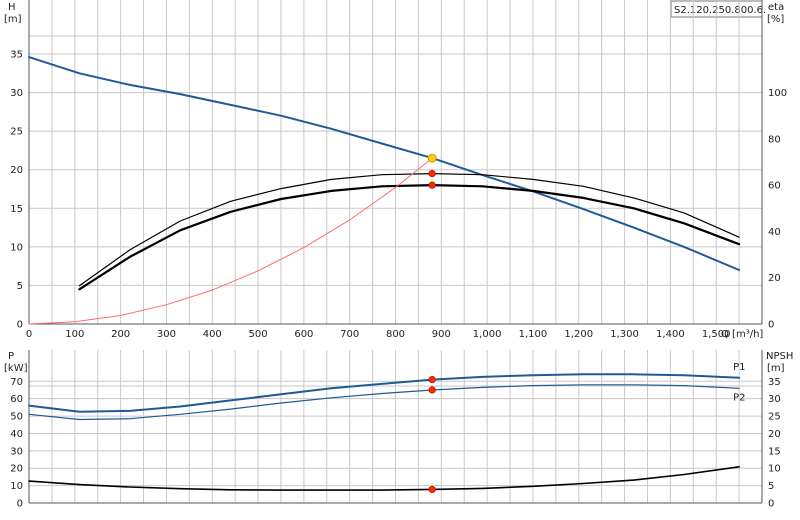 This screenshot has width=800, height=520. What do you see at coordinates (16, 132) in the screenshot?
I see `left-tick-label: 25` at bounding box center [16, 132].